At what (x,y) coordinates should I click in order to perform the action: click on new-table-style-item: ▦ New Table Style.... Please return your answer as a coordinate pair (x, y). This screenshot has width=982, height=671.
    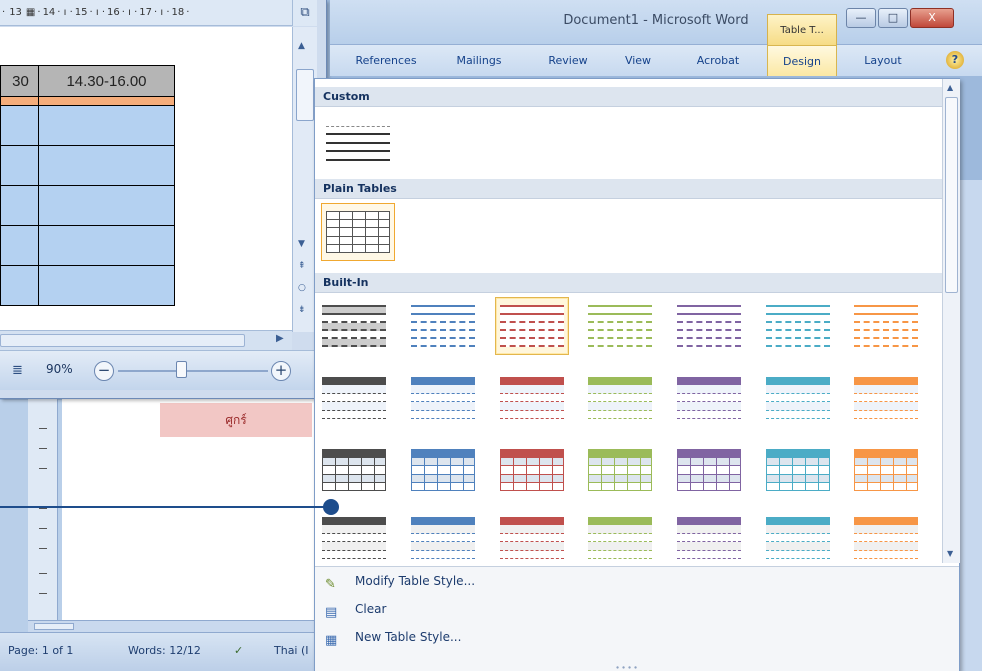
    Looking at the image, I should click on (471, 637).